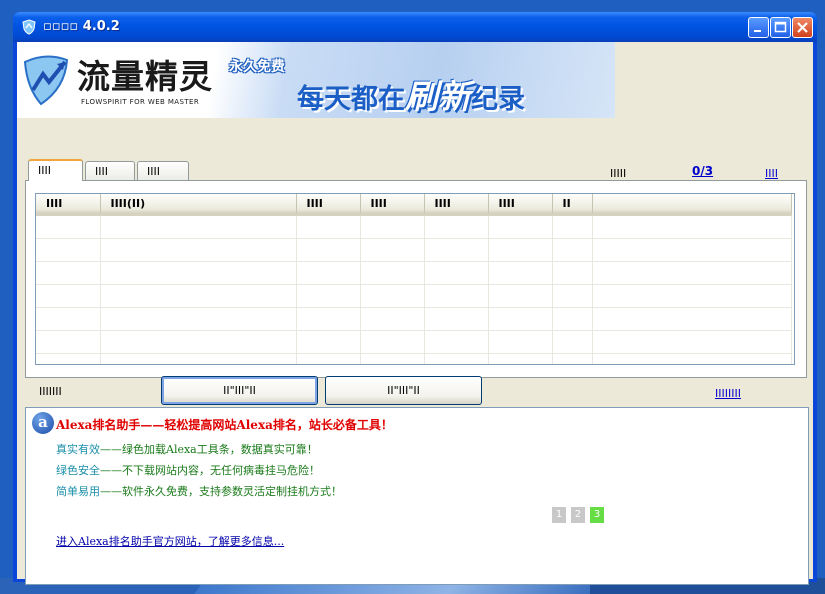 Image resolution: width=825 pixels, height=594 pixels. Describe the element at coordinates (43, 423) in the screenshot. I see `alexa-logo-icon: a` at that location.